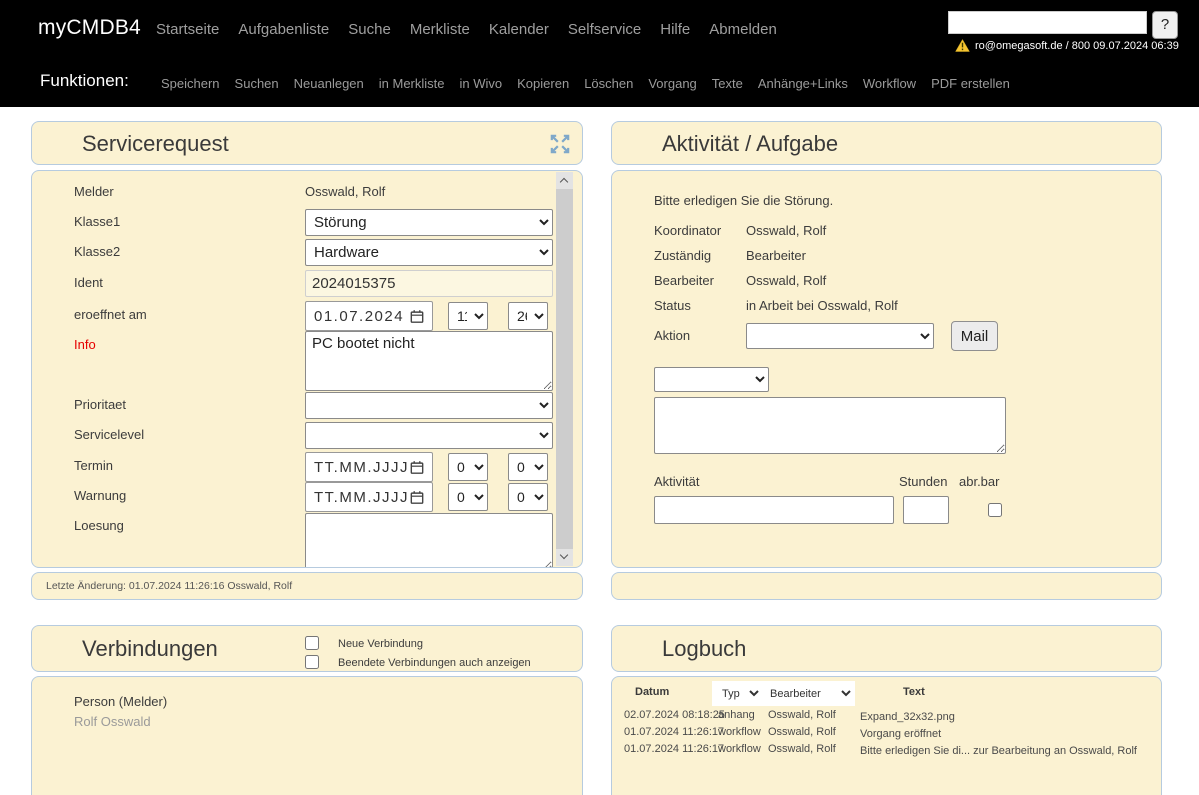 The height and width of the screenshot is (795, 1199). Describe the element at coordinates (434, 663) in the screenshot. I see `beendete-verbindungen-label: Beendete Verbindungen auch anzeigen` at that location.